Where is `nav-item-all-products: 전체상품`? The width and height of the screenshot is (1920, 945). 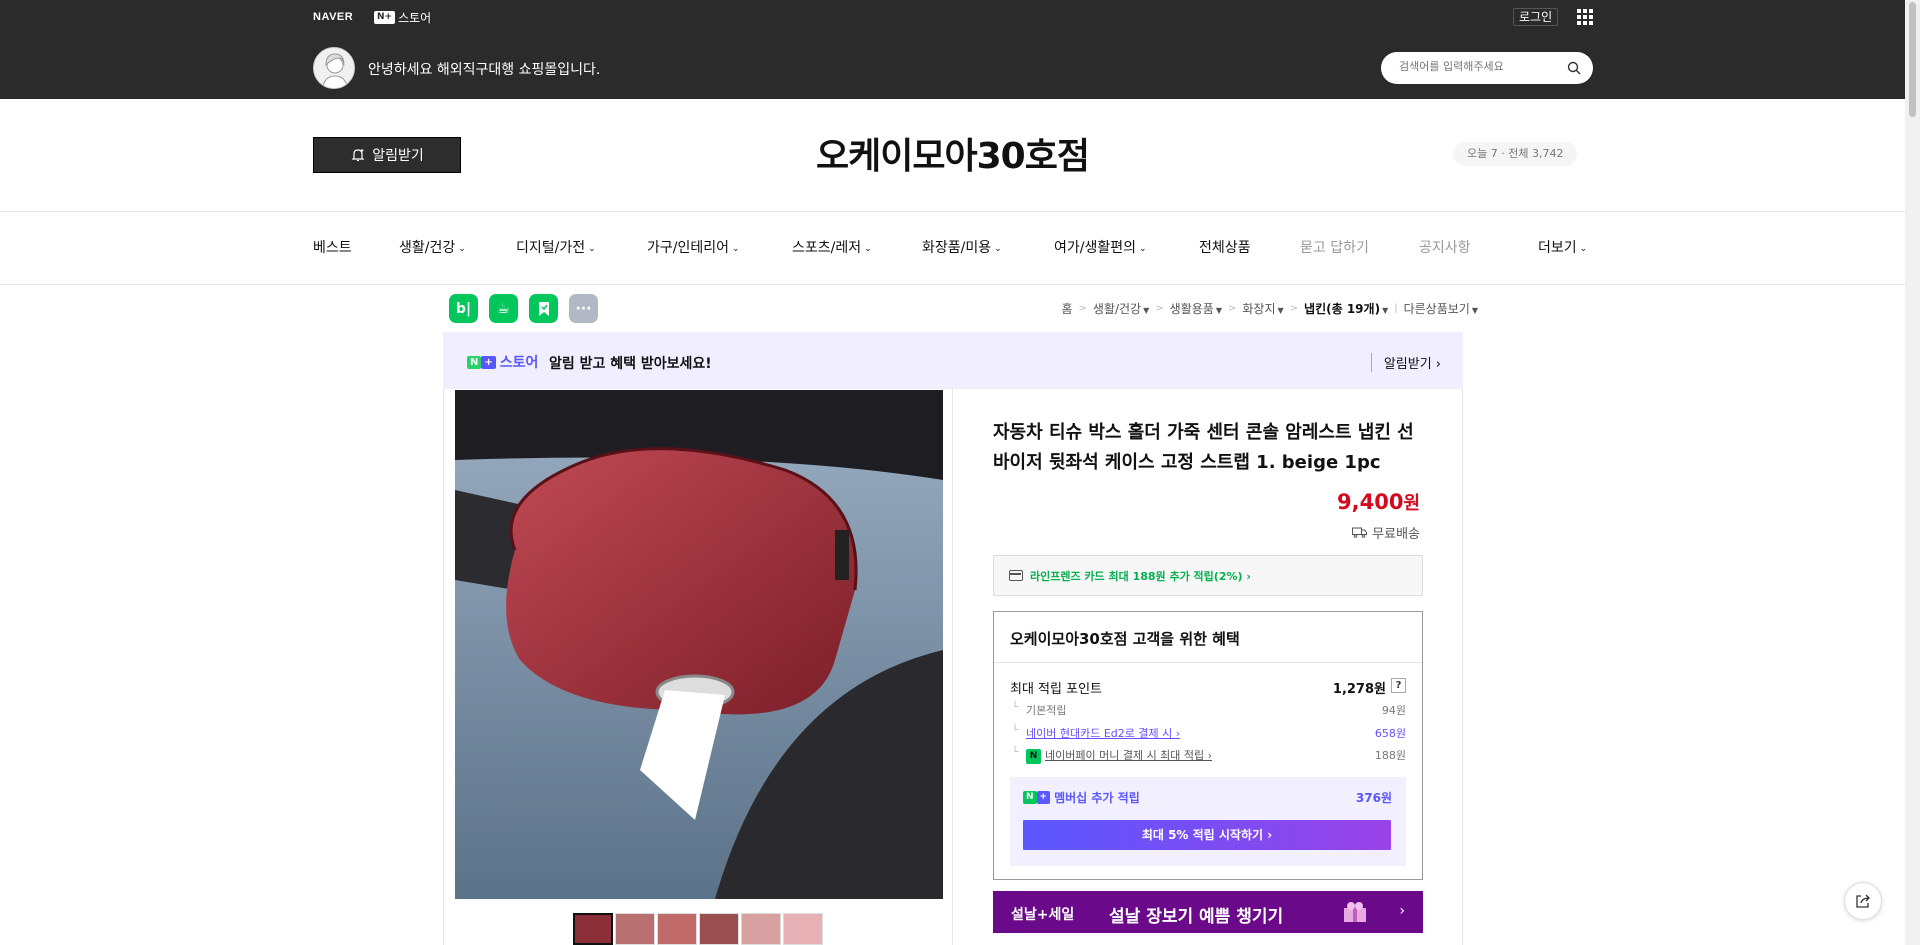
nav-item-all-products: 전체상품 is located at coordinates (1225, 247).